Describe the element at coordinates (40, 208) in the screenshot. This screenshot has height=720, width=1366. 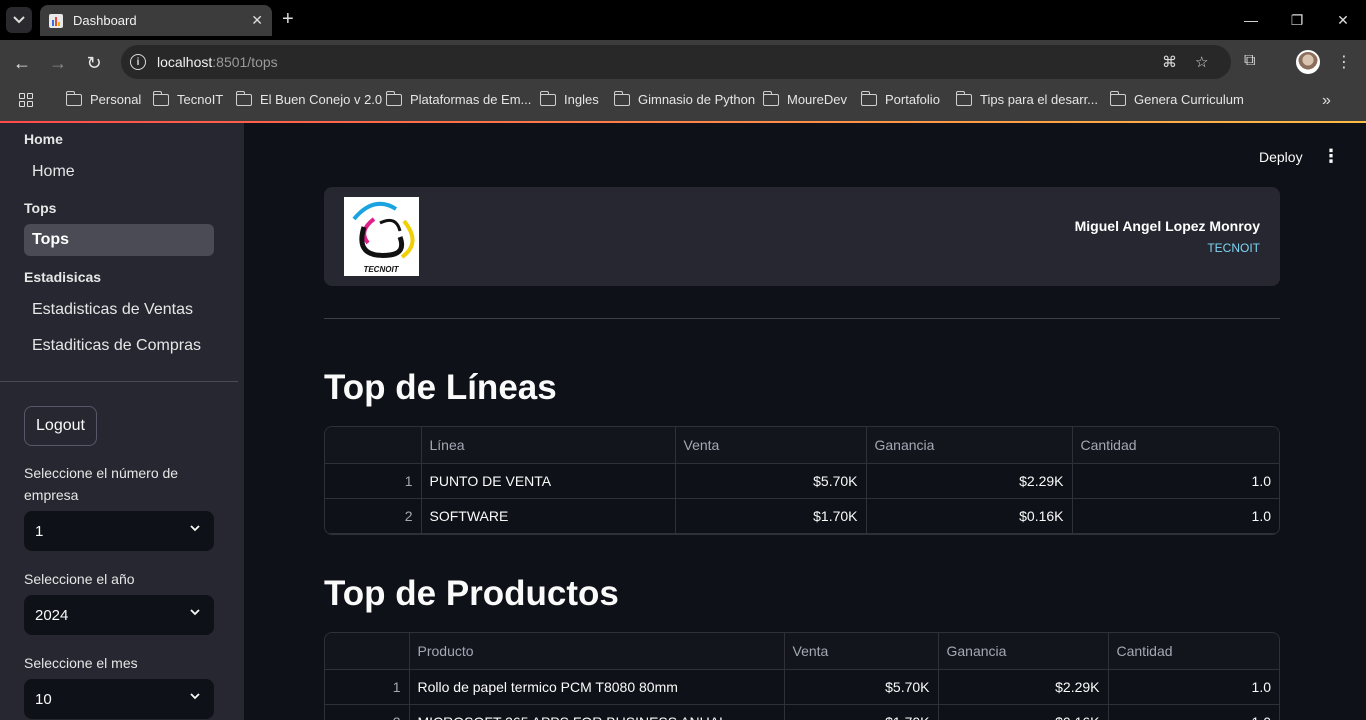
I see `nav-section-tops: Tops` at that location.